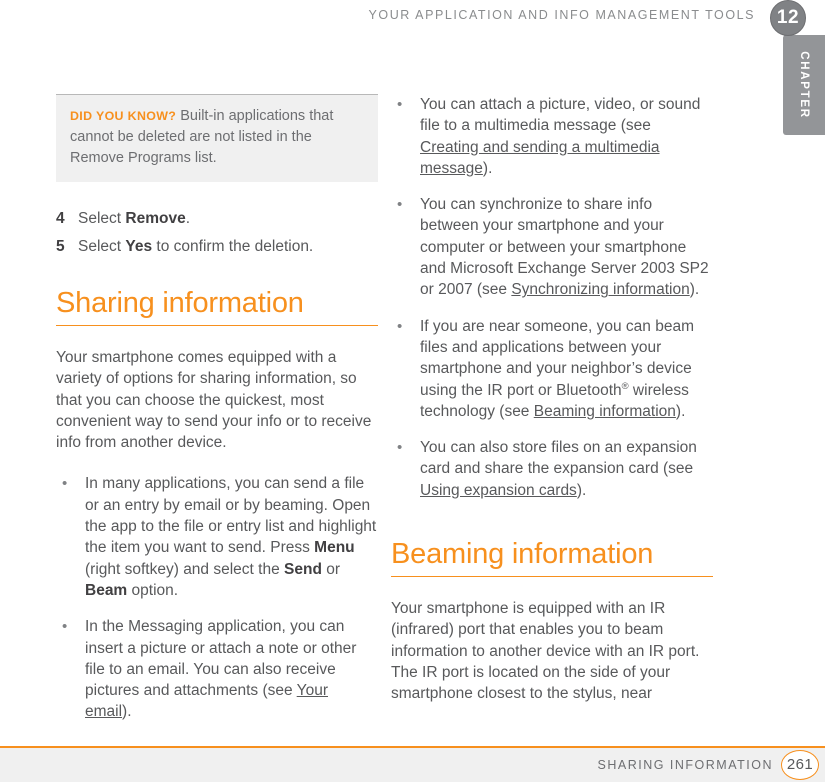 The height and width of the screenshot is (782, 825). I want to click on registered-trademark-icon: ®, so click(625, 386).